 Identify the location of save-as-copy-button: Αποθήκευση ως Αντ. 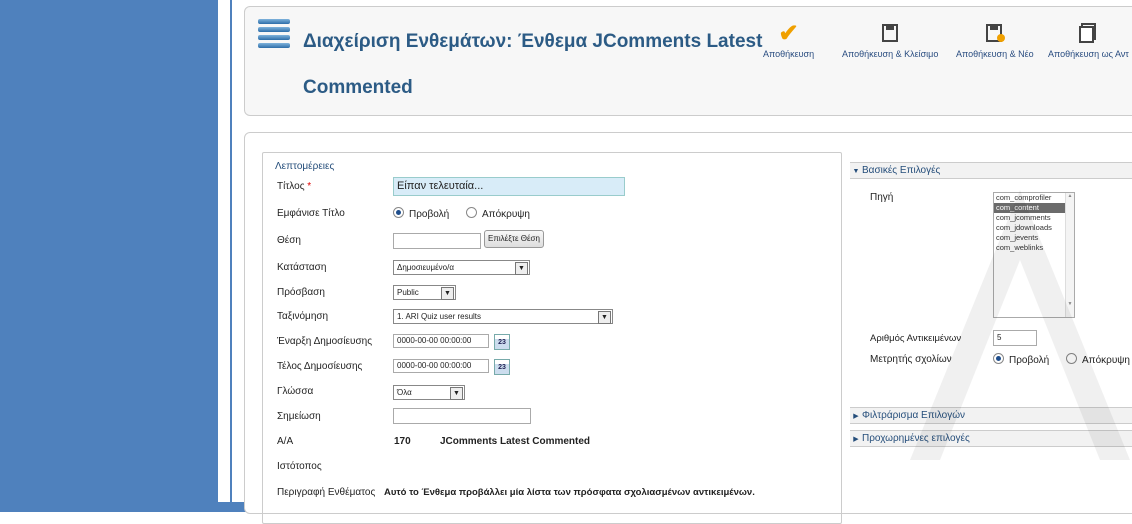
(1088, 41).